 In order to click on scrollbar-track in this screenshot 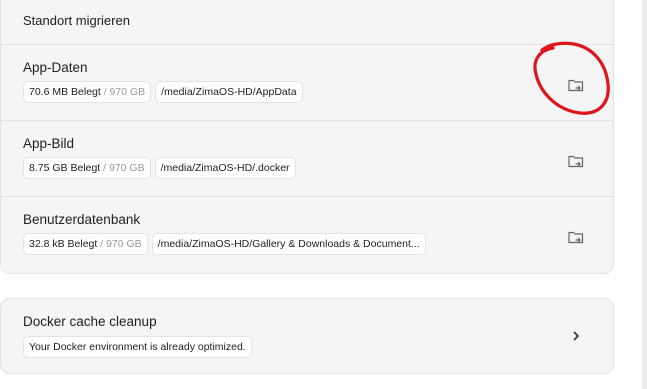, I will do `click(644, 194)`.